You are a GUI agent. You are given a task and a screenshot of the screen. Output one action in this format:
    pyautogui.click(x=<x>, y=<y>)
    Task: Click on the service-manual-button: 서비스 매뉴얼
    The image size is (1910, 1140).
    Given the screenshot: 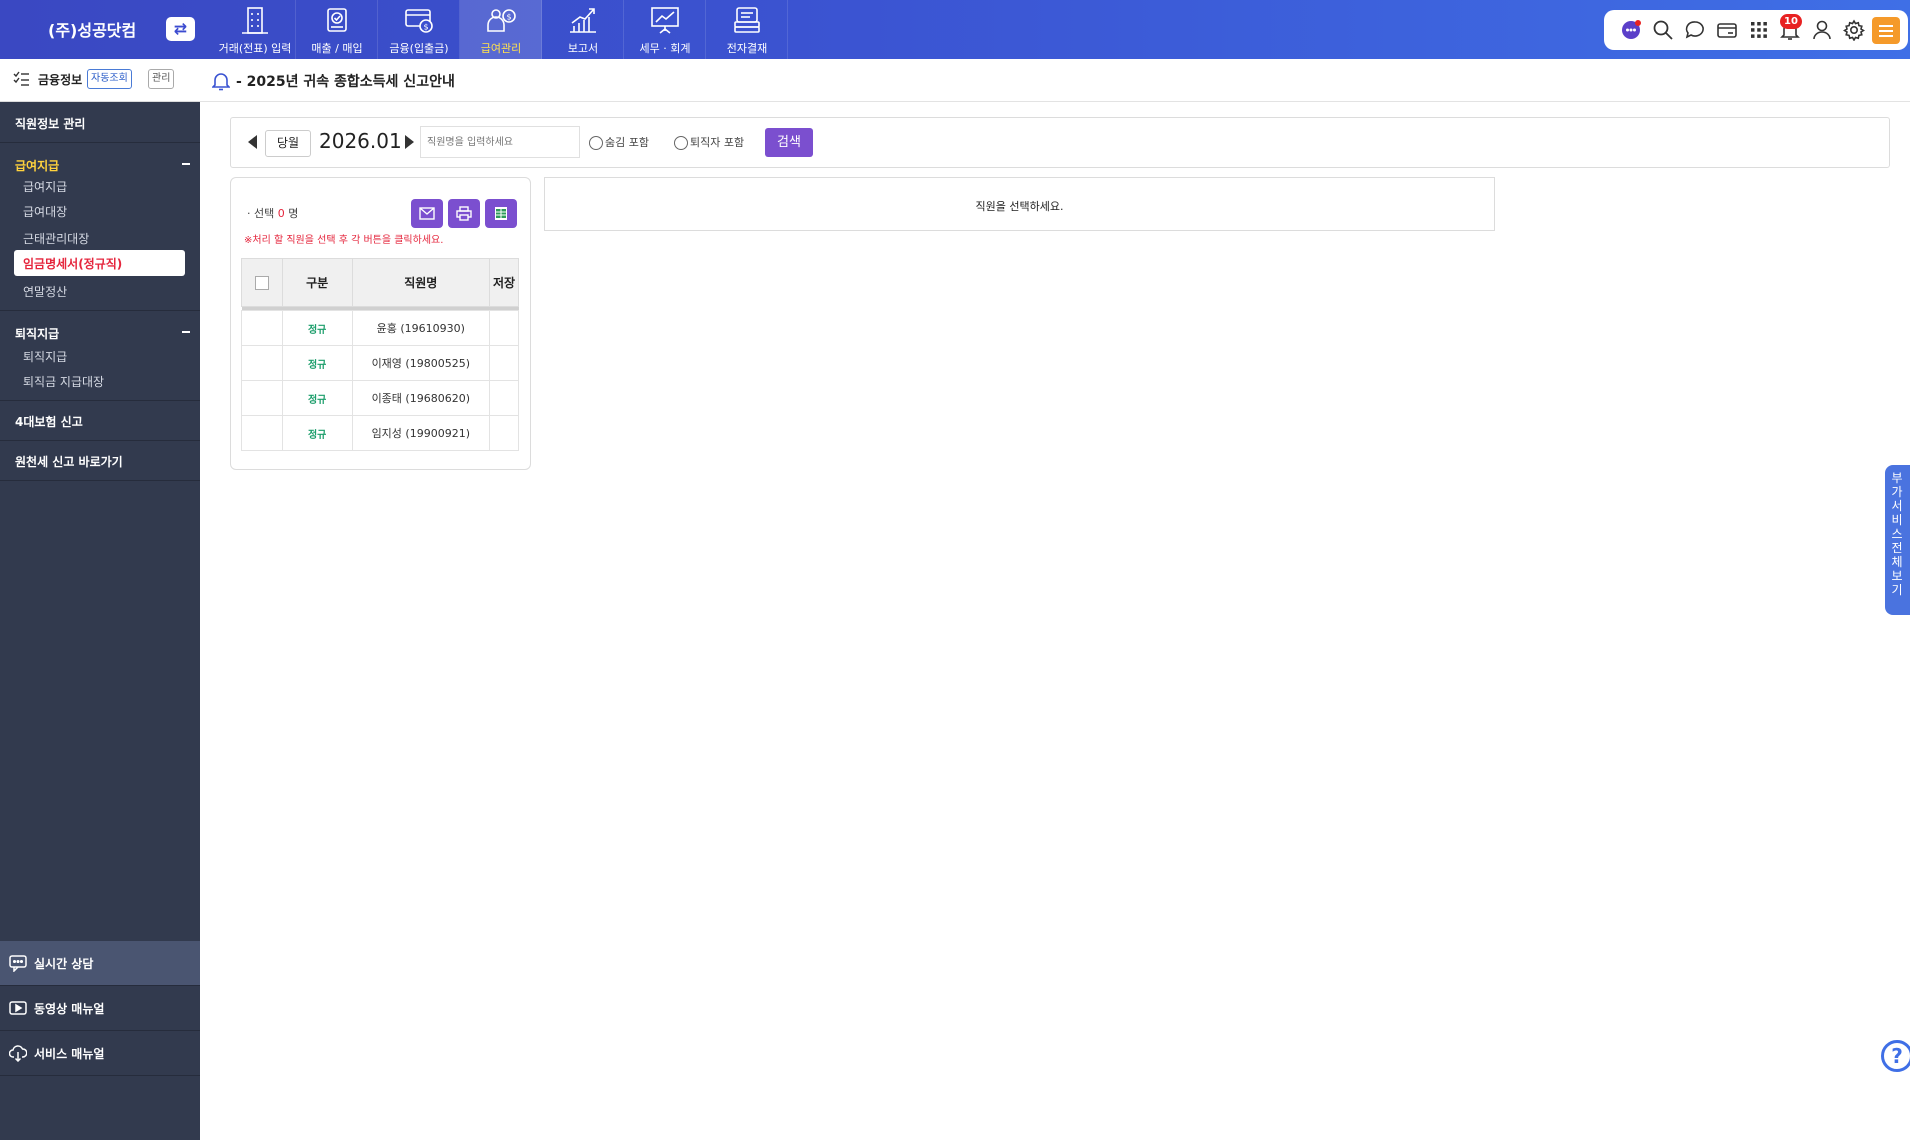 What is the action you would take?
    pyautogui.click(x=100, y=1053)
    